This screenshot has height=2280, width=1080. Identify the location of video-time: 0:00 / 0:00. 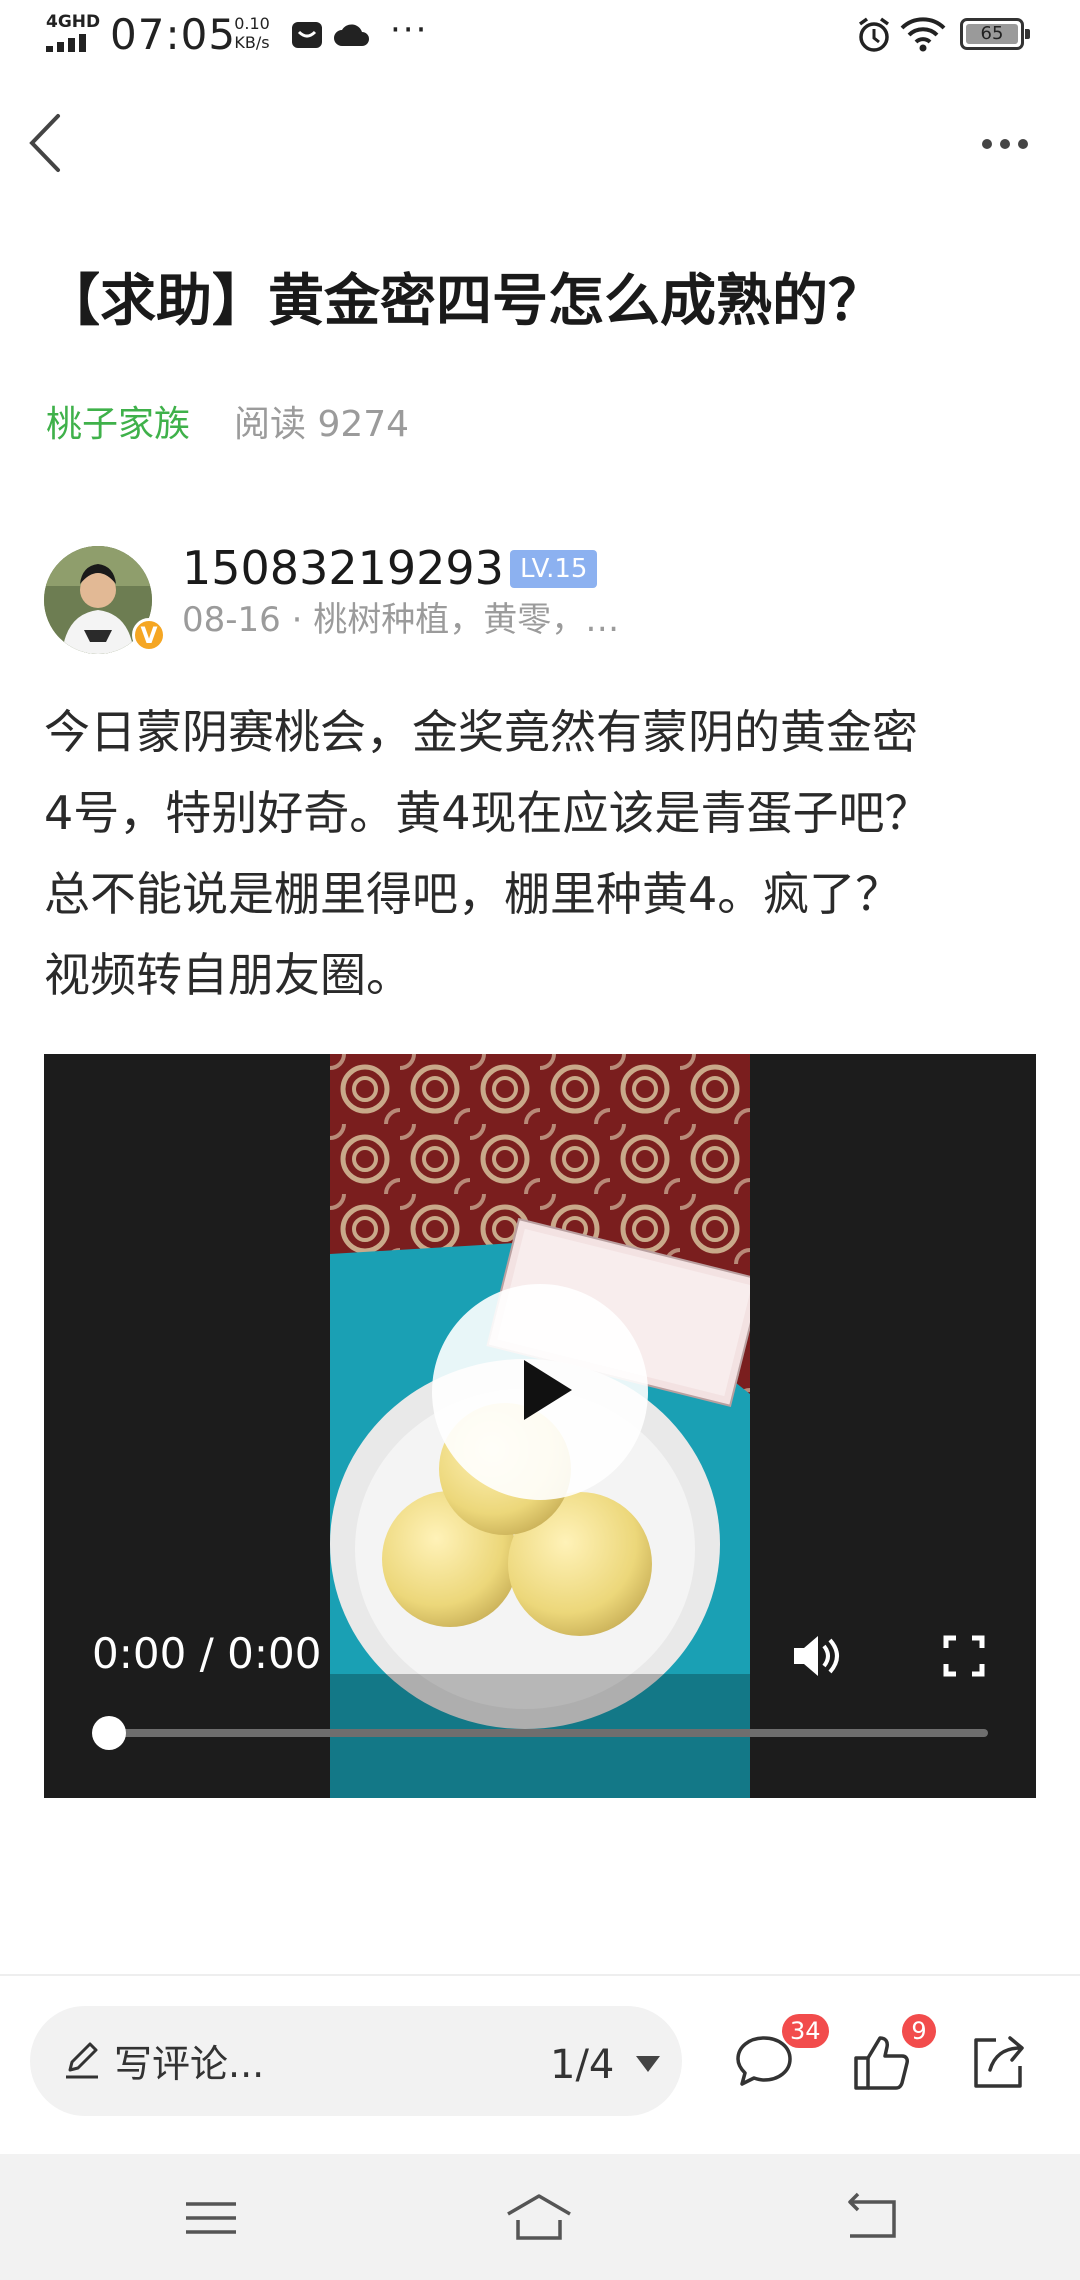
(207, 1653).